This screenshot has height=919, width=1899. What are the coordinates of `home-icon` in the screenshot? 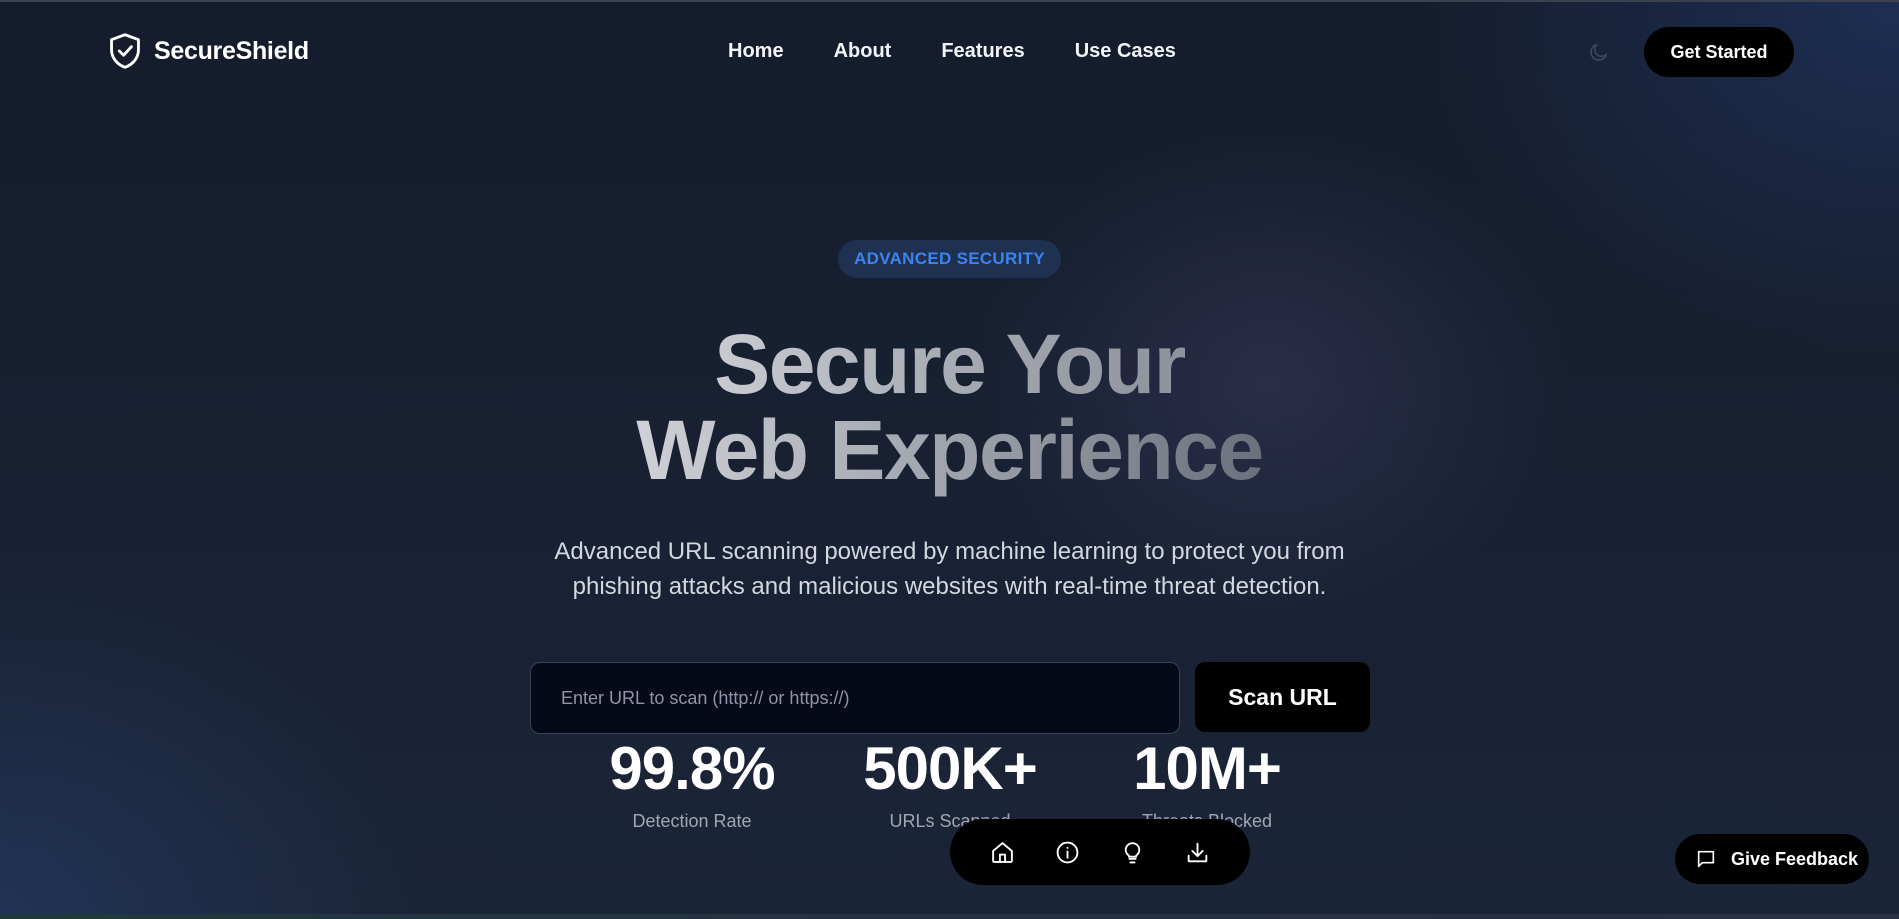 It's located at (1002, 852).